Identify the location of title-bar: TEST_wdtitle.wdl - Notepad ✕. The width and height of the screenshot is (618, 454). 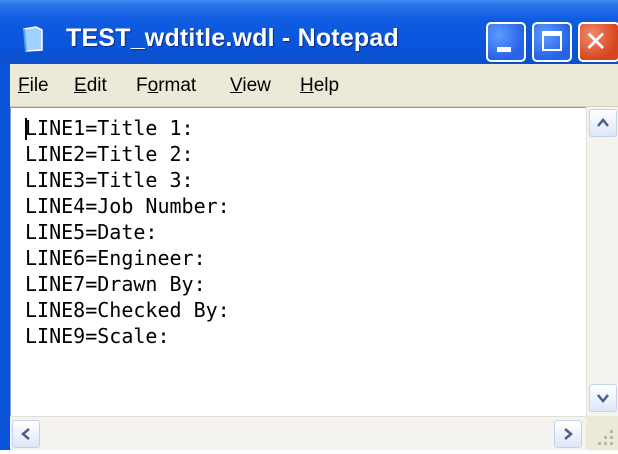
(309, 32).